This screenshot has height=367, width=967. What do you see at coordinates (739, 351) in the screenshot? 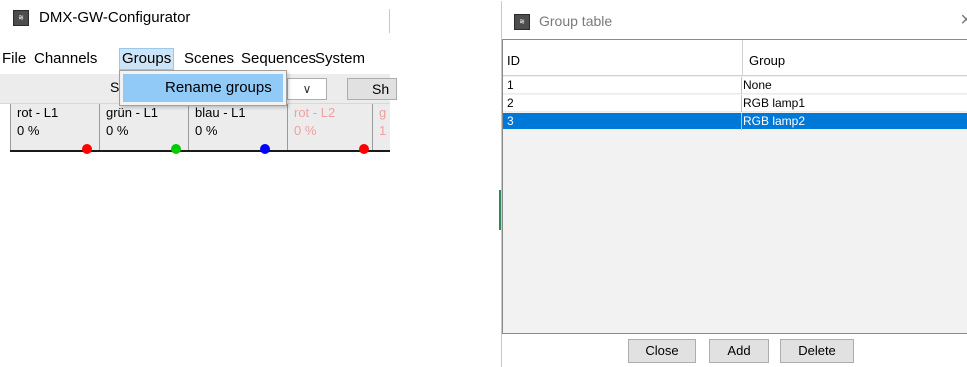
I see `add-button: Add` at bounding box center [739, 351].